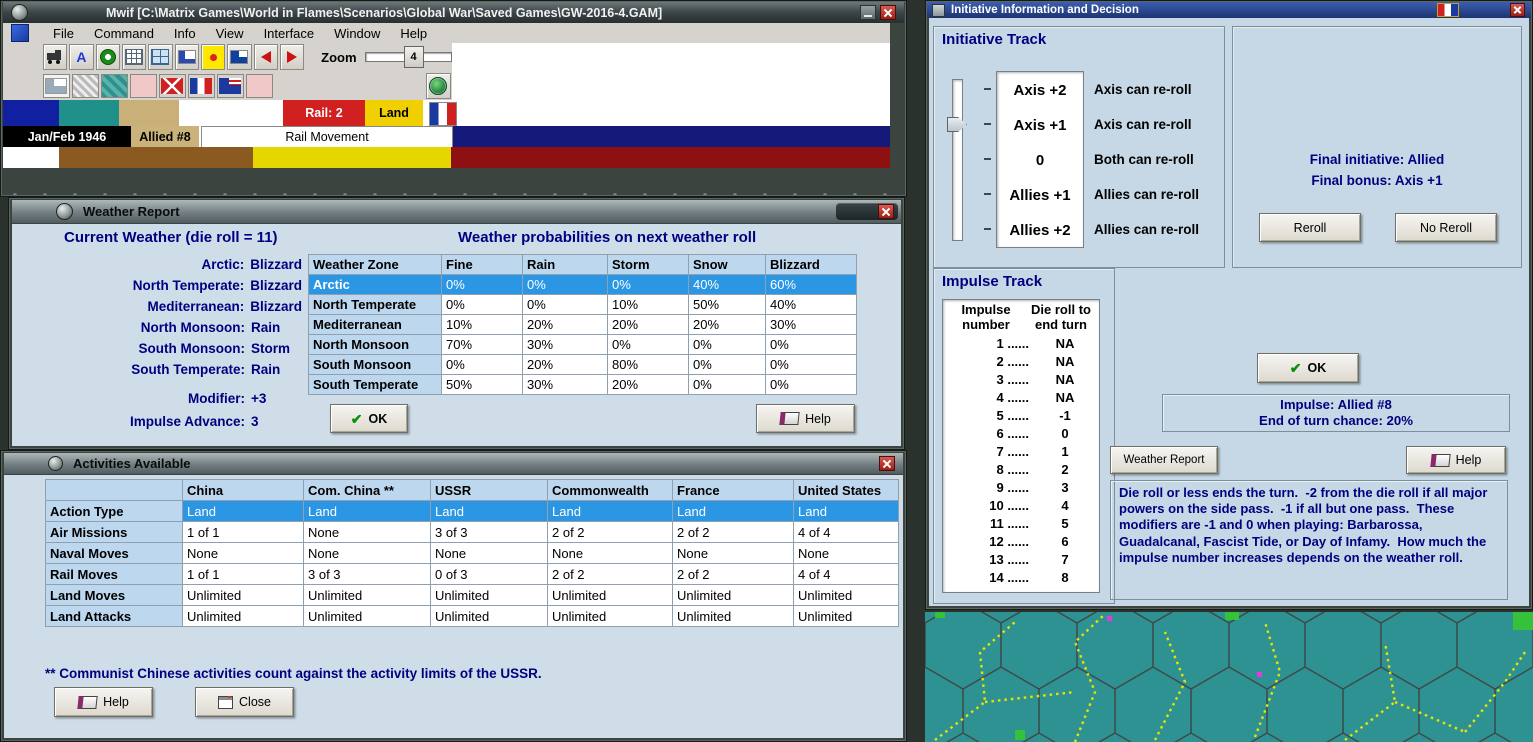  I want to click on terrain-button, so click(114, 85).